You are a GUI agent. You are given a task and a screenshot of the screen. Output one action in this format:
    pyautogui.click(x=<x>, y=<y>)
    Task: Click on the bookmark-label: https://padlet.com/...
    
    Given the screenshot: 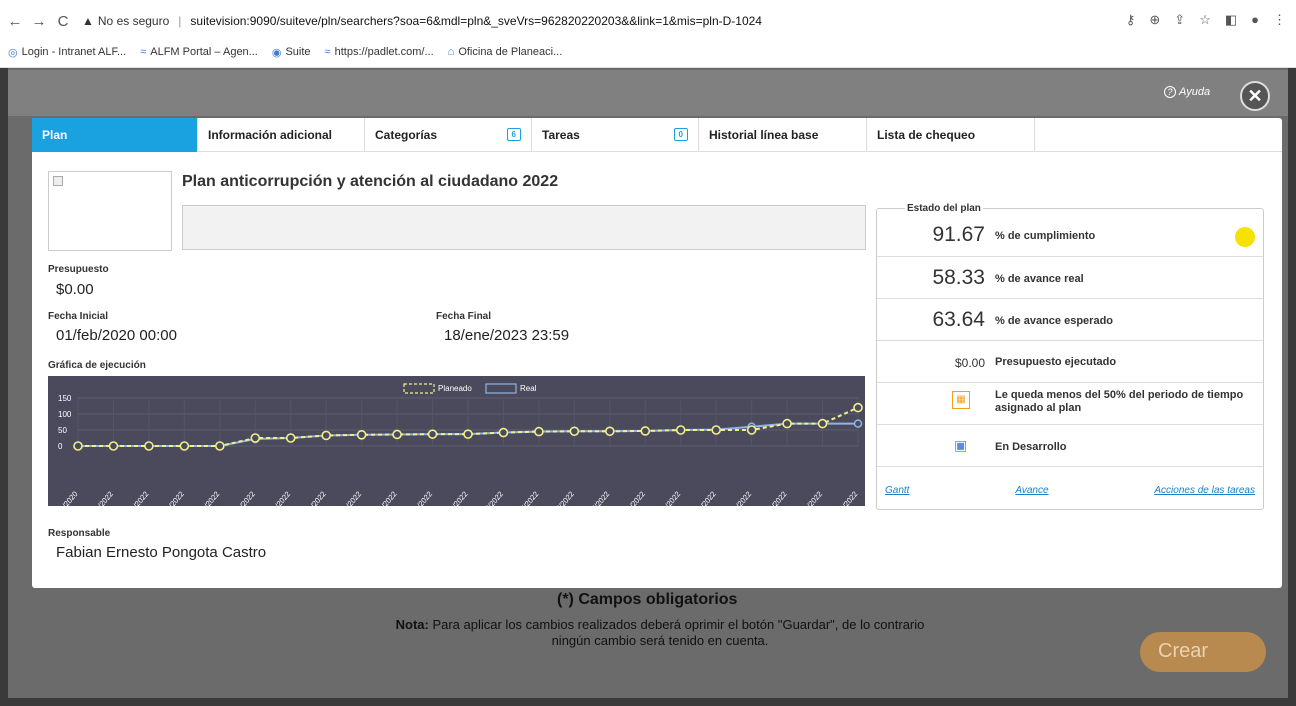 What is the action you would take?
    pyautogui.click(x=384, y=52)
    